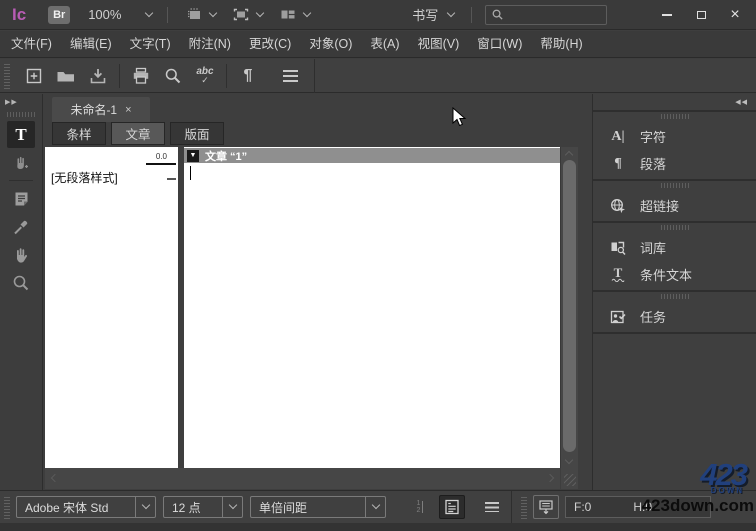  I want to click on open-button, so click(66, 76).